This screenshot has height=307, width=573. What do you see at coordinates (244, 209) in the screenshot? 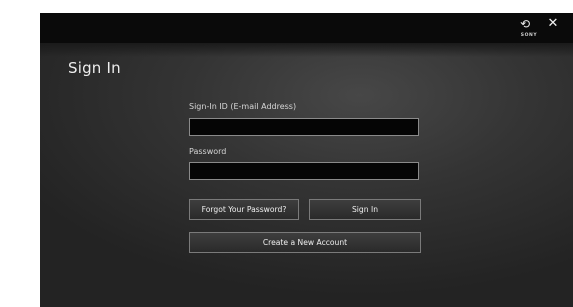
I see `forgot-password-button: Forgot Your Password?` at bounding box center [244, 209].